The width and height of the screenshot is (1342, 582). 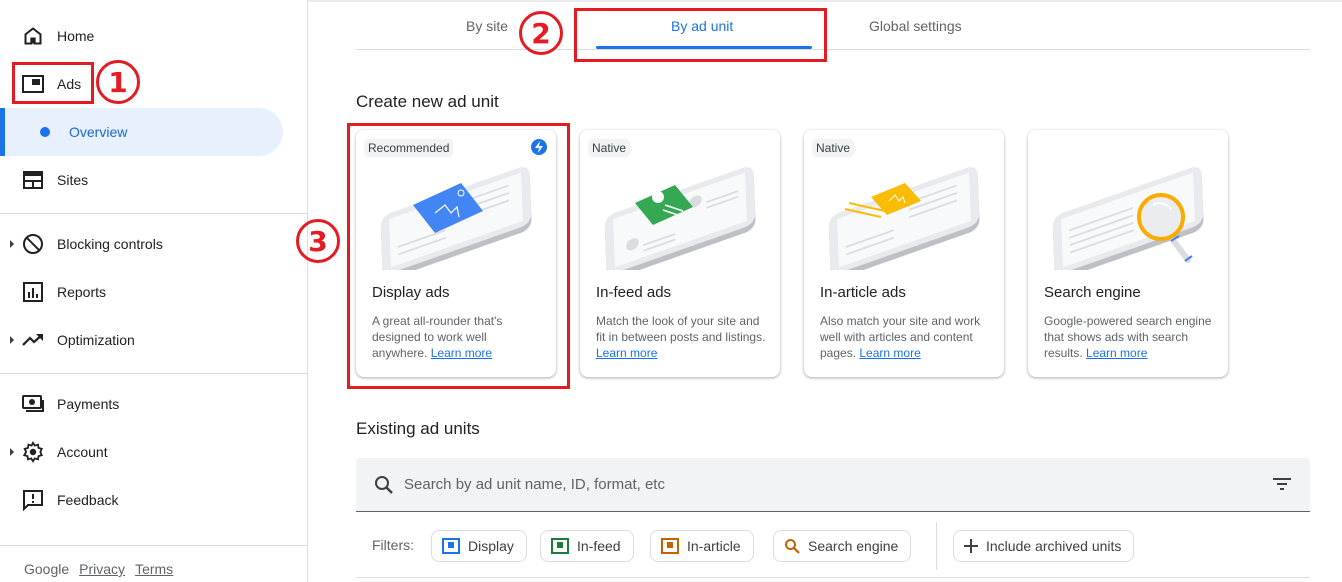 I want to click on annotation-box-display-card, so click(x=458, y=256).